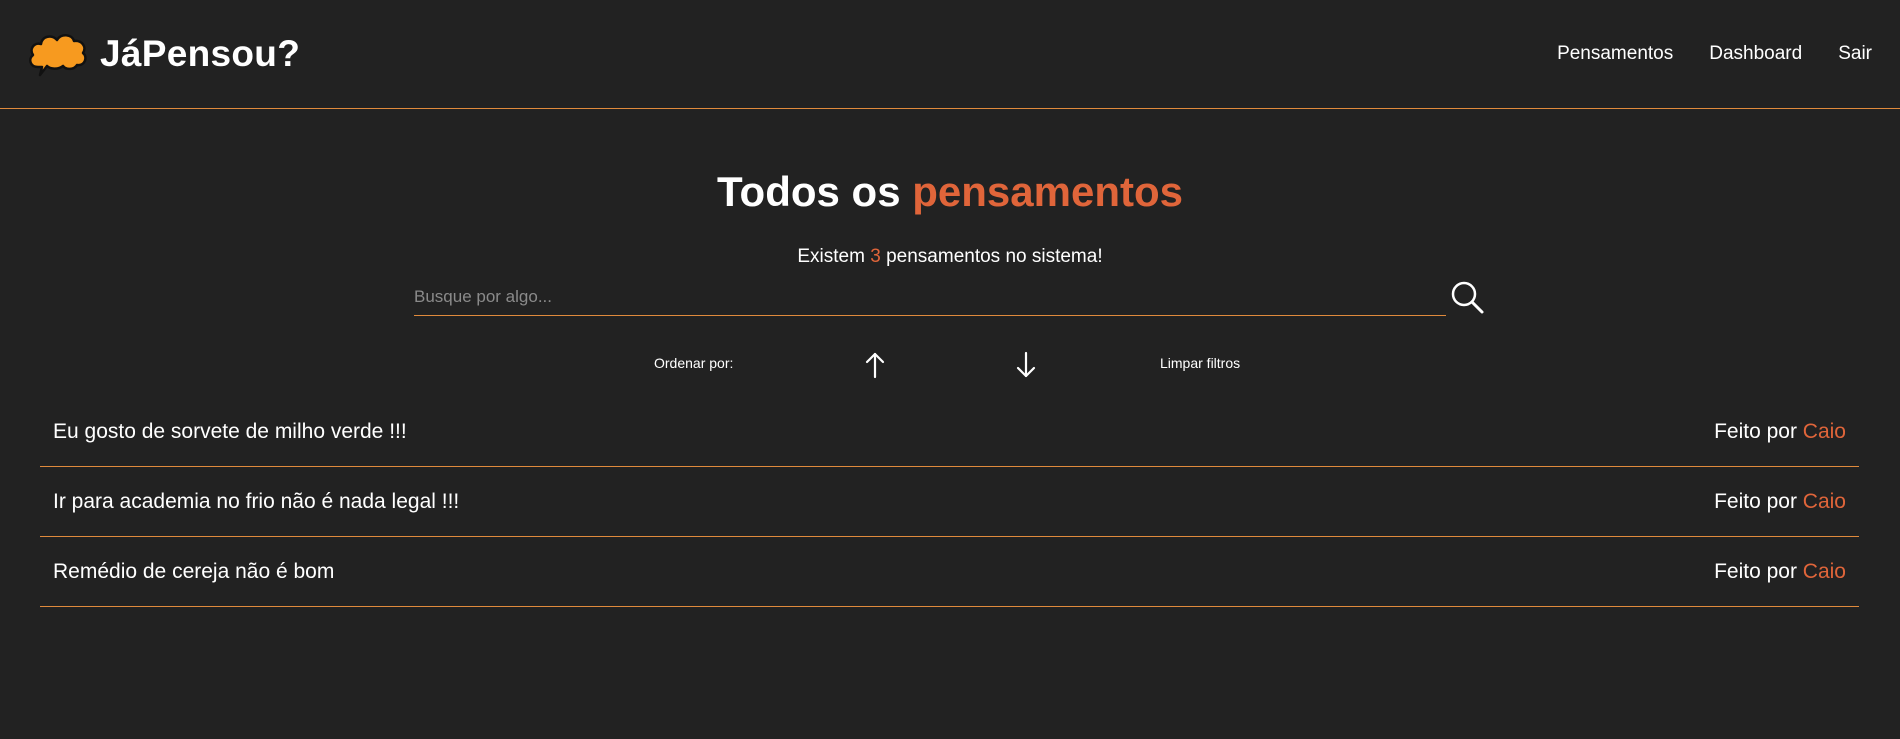 Image resolution: width=1900 pixels, height=739 pixels. What do you see at coordinates (230, 431) in the screenshot?
I see `thought-text: Eu gosto de sorvete de milho verde !!!` at bounding box center [230, 431].